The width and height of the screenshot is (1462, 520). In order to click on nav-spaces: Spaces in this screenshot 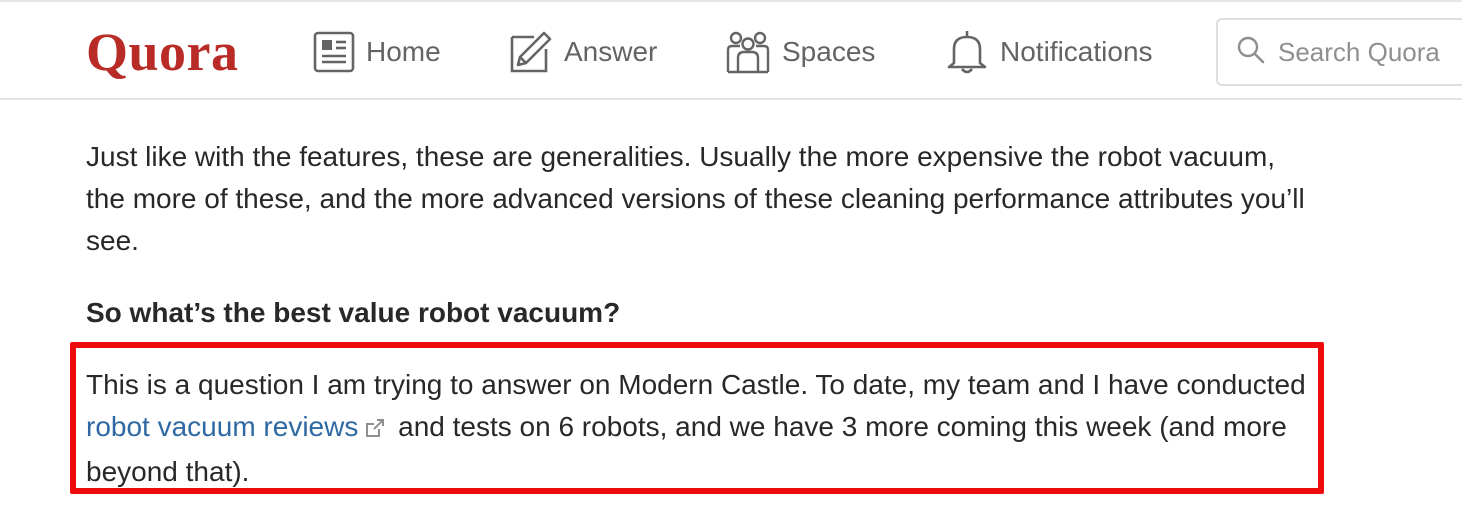, I will do `click(799, 52)`.